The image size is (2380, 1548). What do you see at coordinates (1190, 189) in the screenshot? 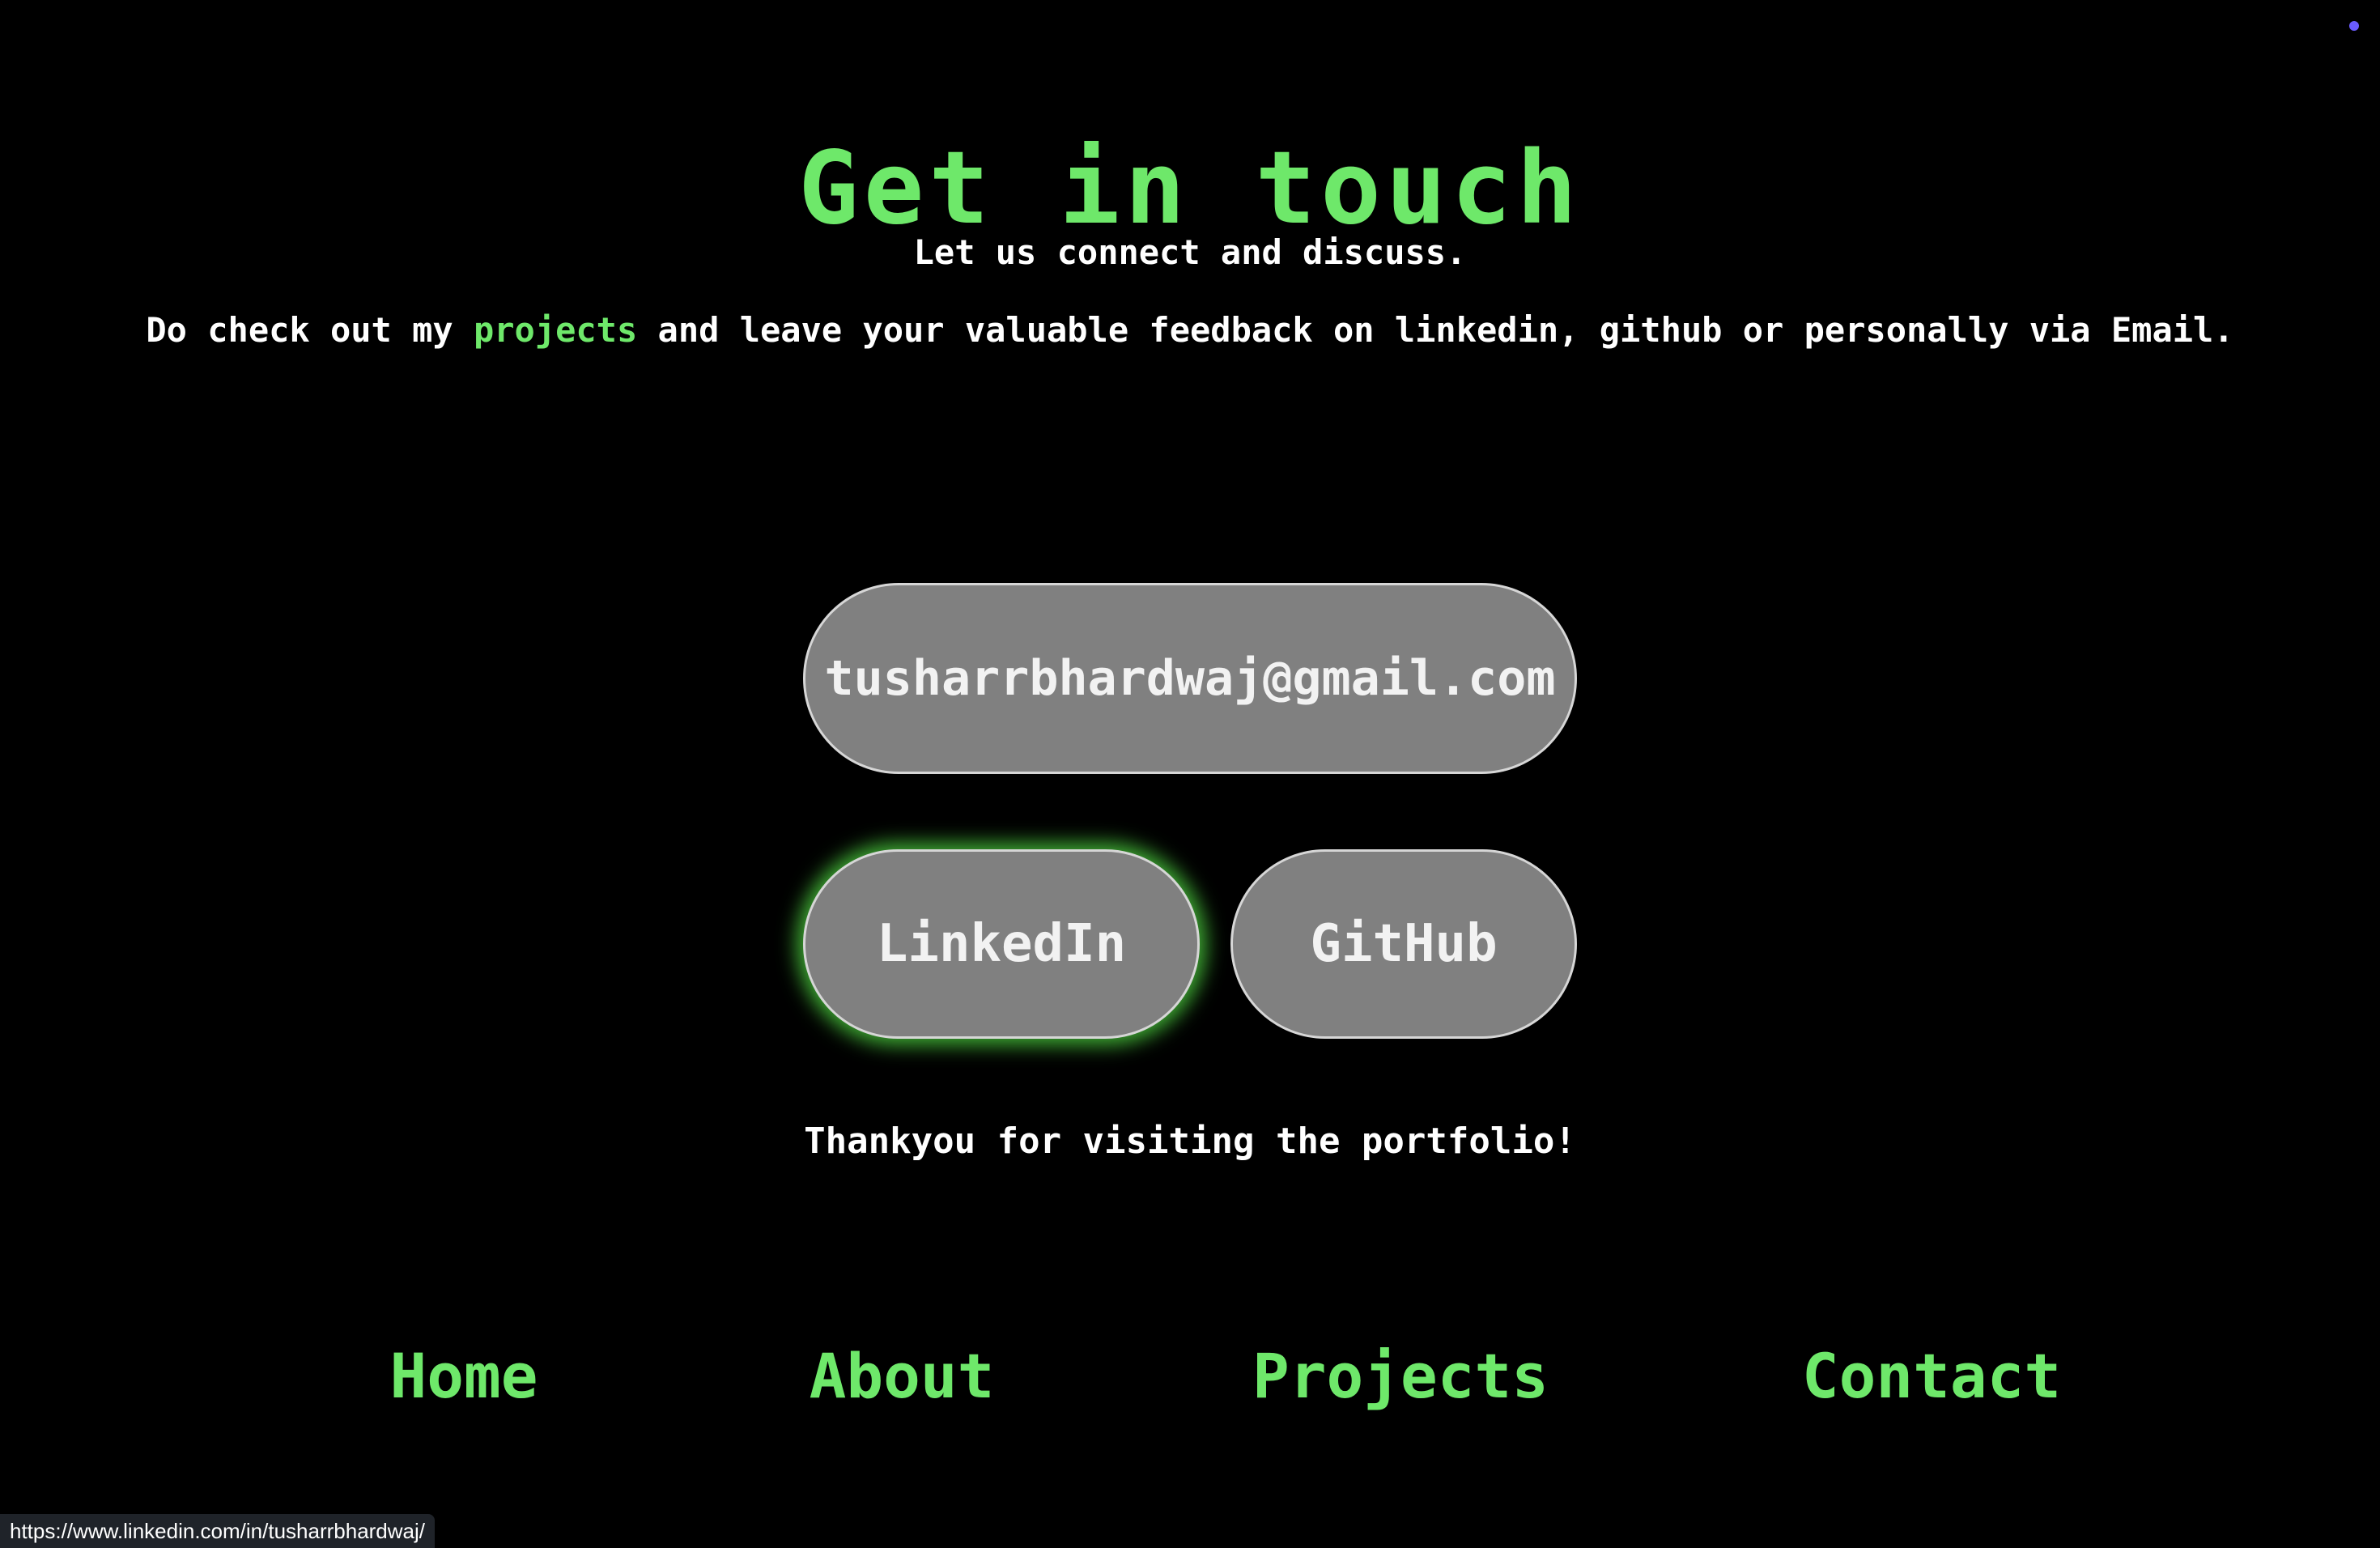
I see `page-title: Get in touch` at bounding box center [1190, 189].